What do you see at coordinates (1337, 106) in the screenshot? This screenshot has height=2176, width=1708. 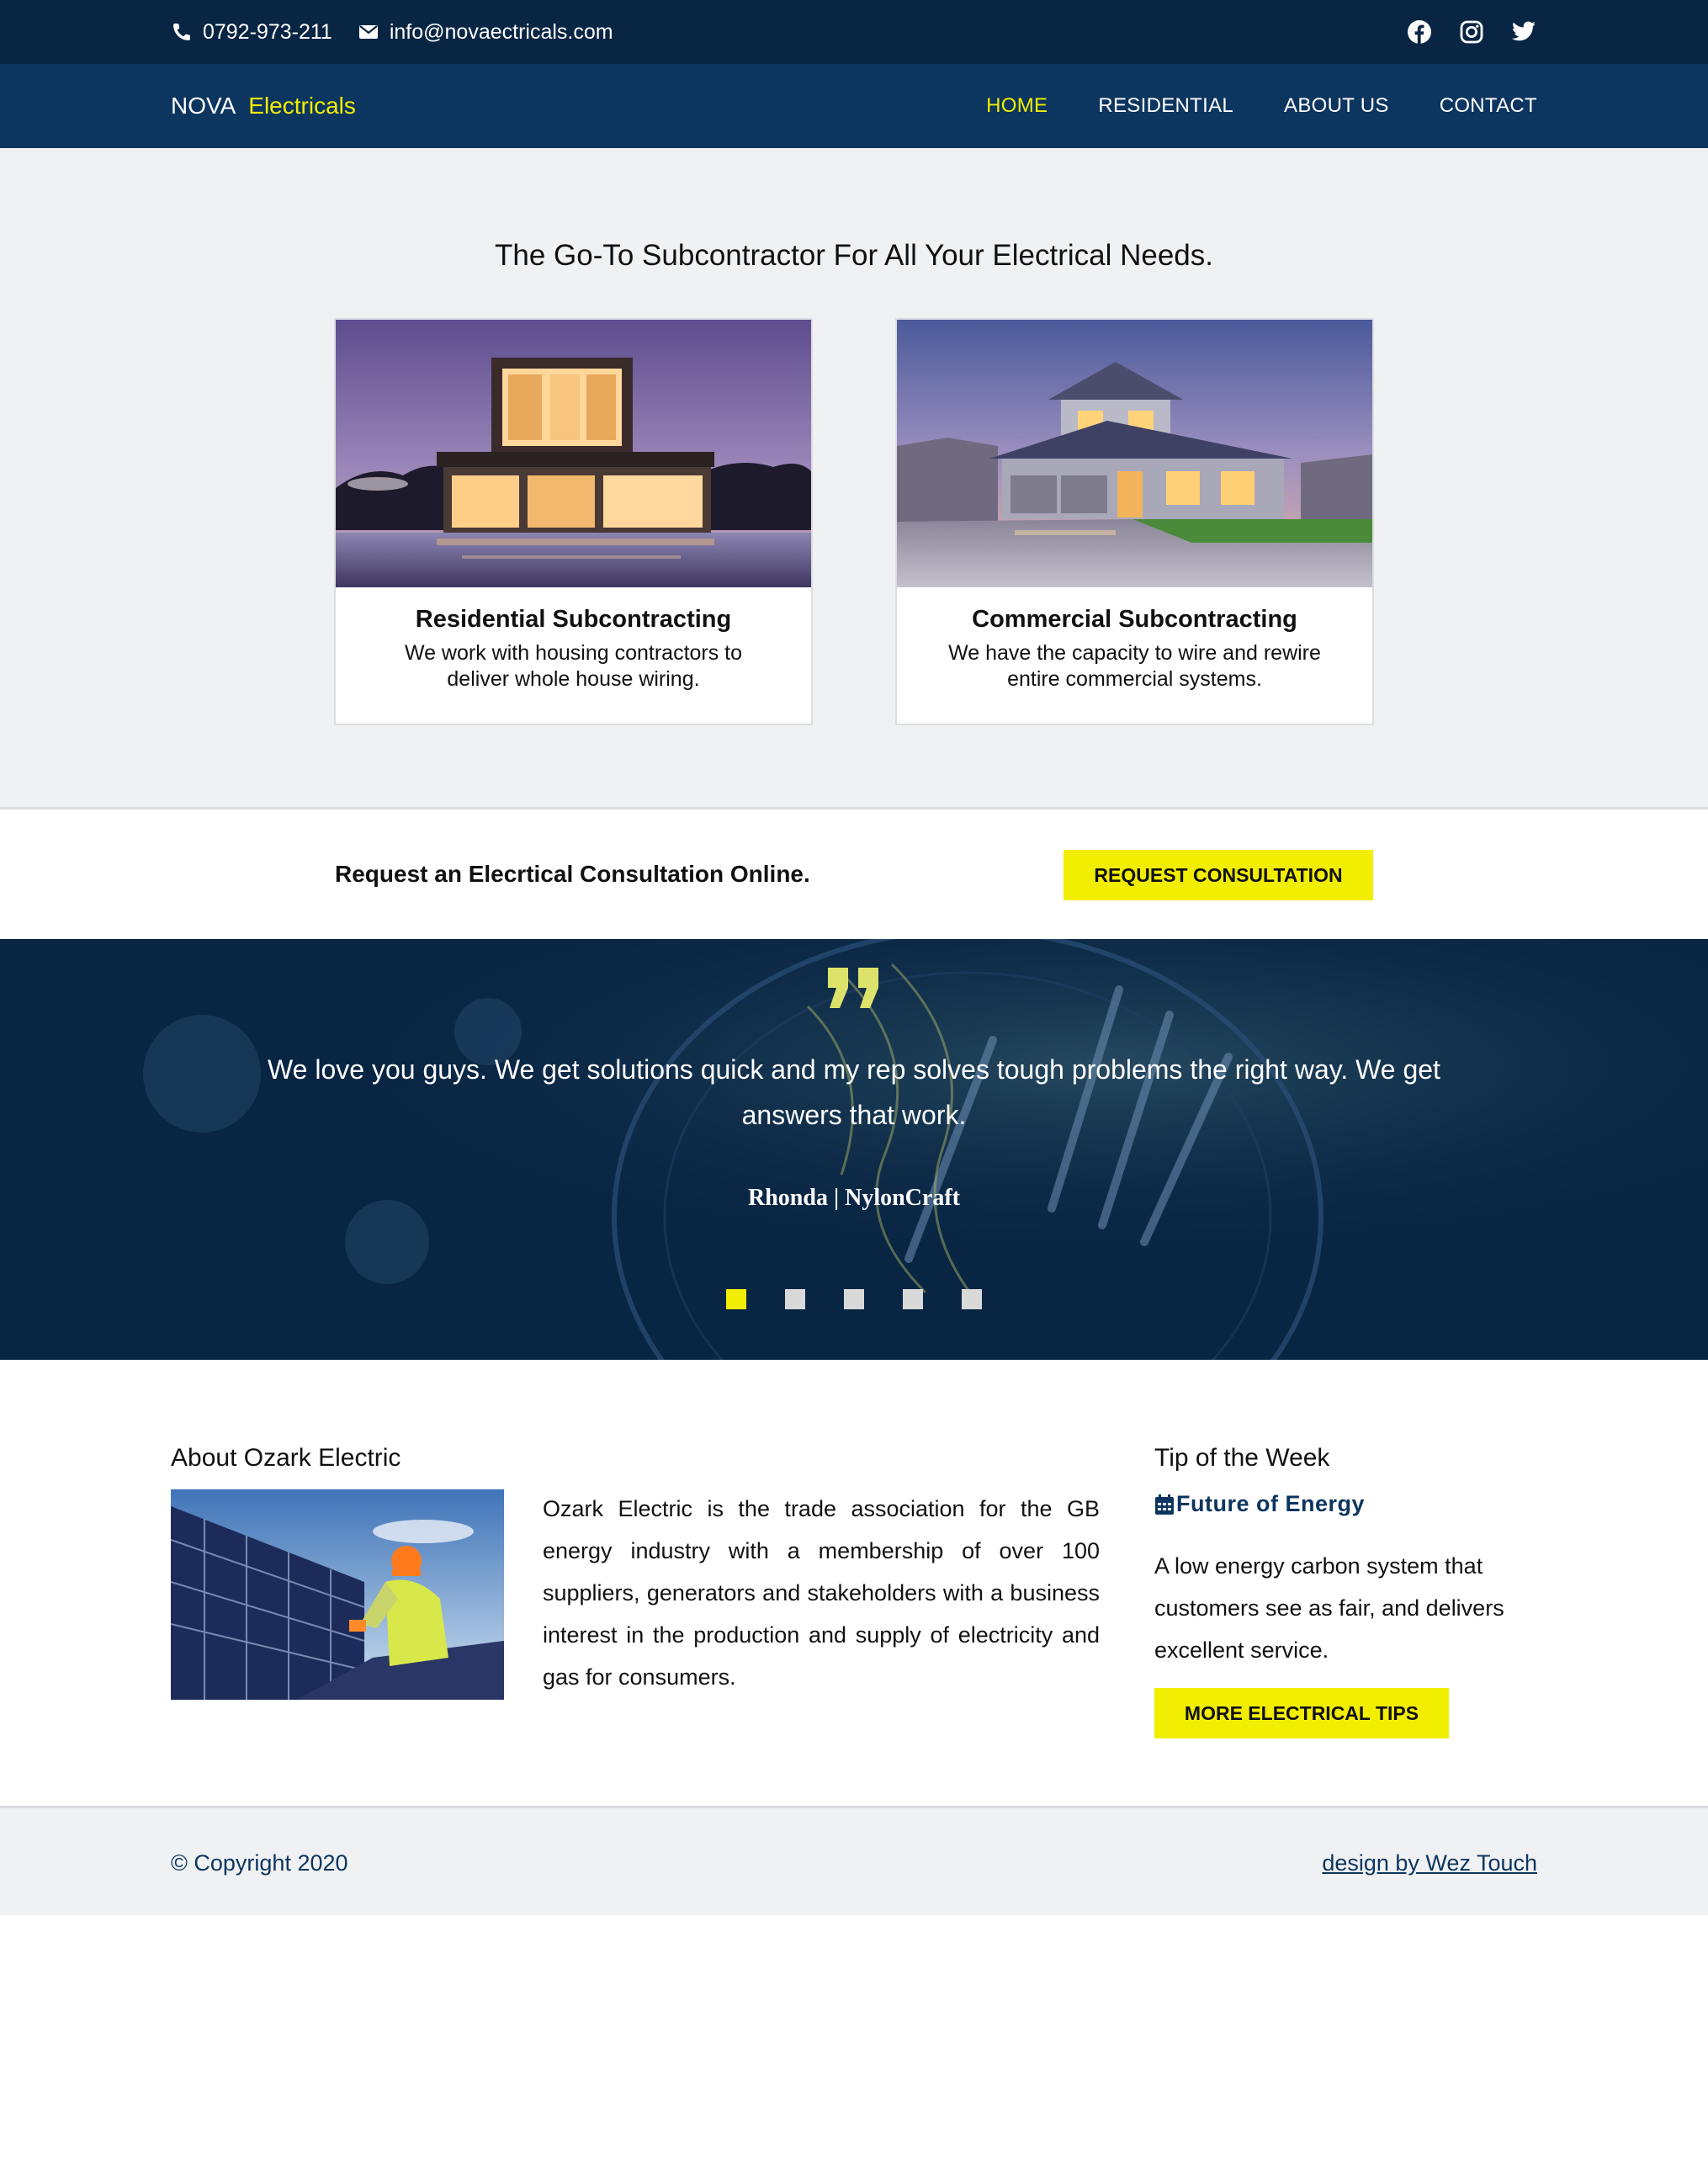 I see `nav-item-about-us: ABOUT US` at bounding box center [1337, 106].